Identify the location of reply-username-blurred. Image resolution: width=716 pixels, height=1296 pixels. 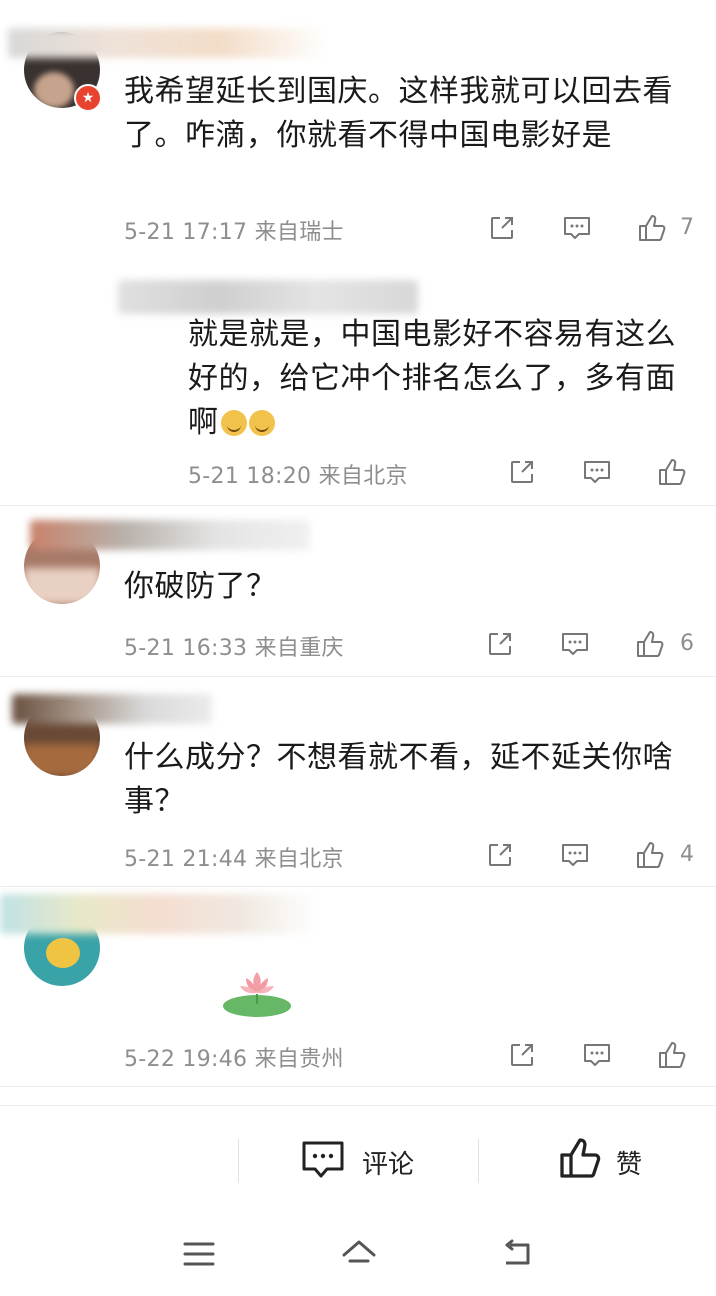
(268, 297).